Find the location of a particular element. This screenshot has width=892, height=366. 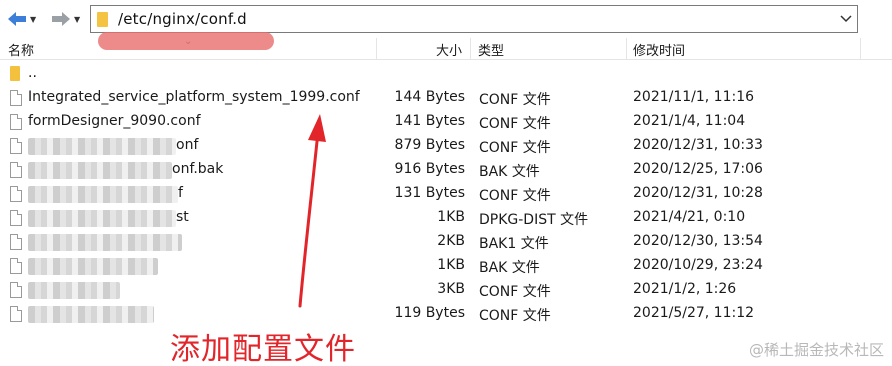

file-modified: 2021/11/1, 11:16 is located at coordinates (694, 97).